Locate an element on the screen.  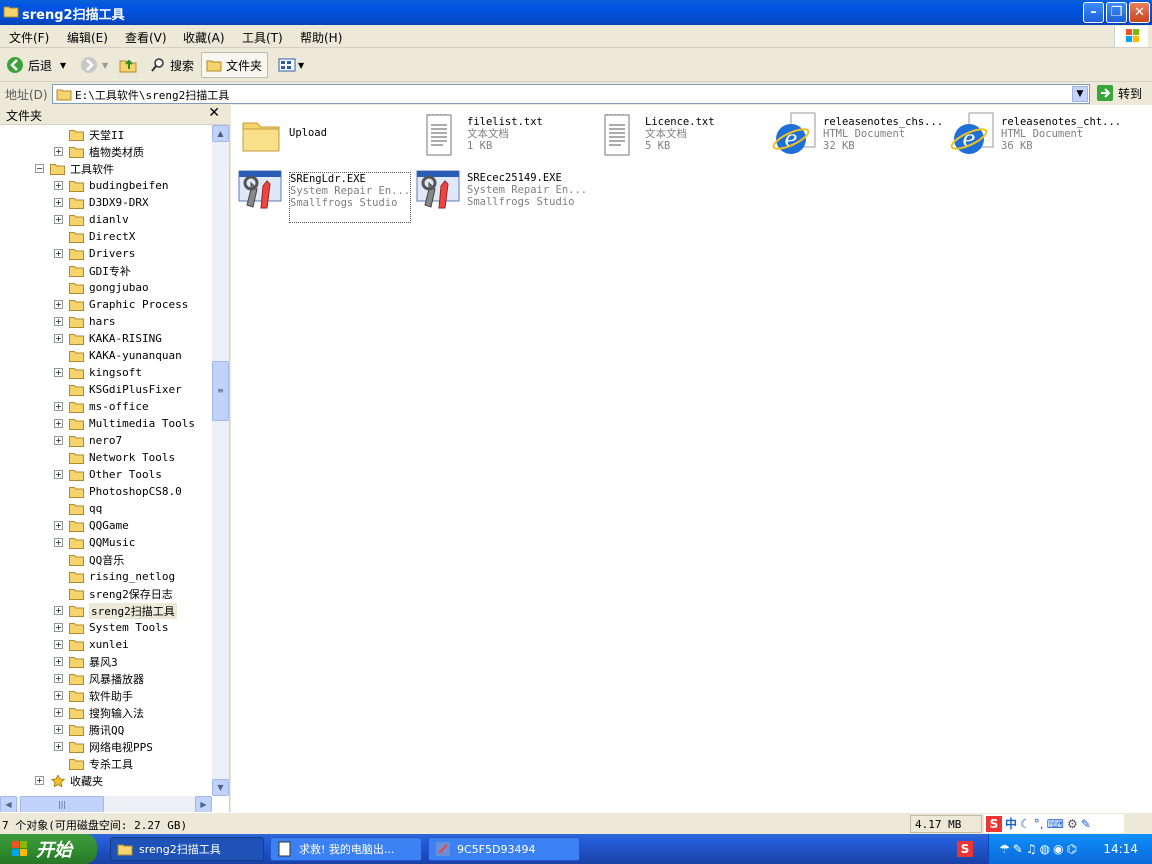
tree-item: + budingbeifen is located at coordinates (111, 185).